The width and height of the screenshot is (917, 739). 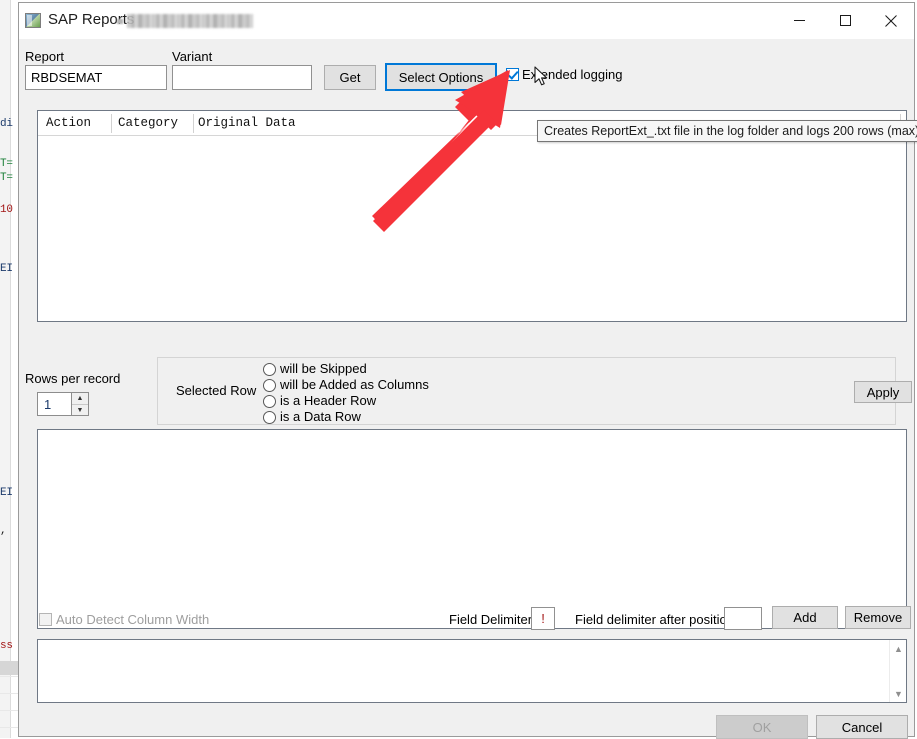 I want to click on log-textarea: ▲ ▼, so click(x=472, y=671).